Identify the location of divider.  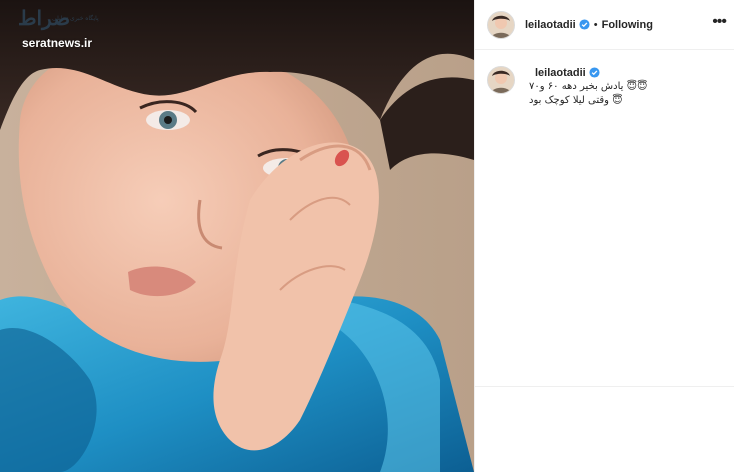
(604, 386).